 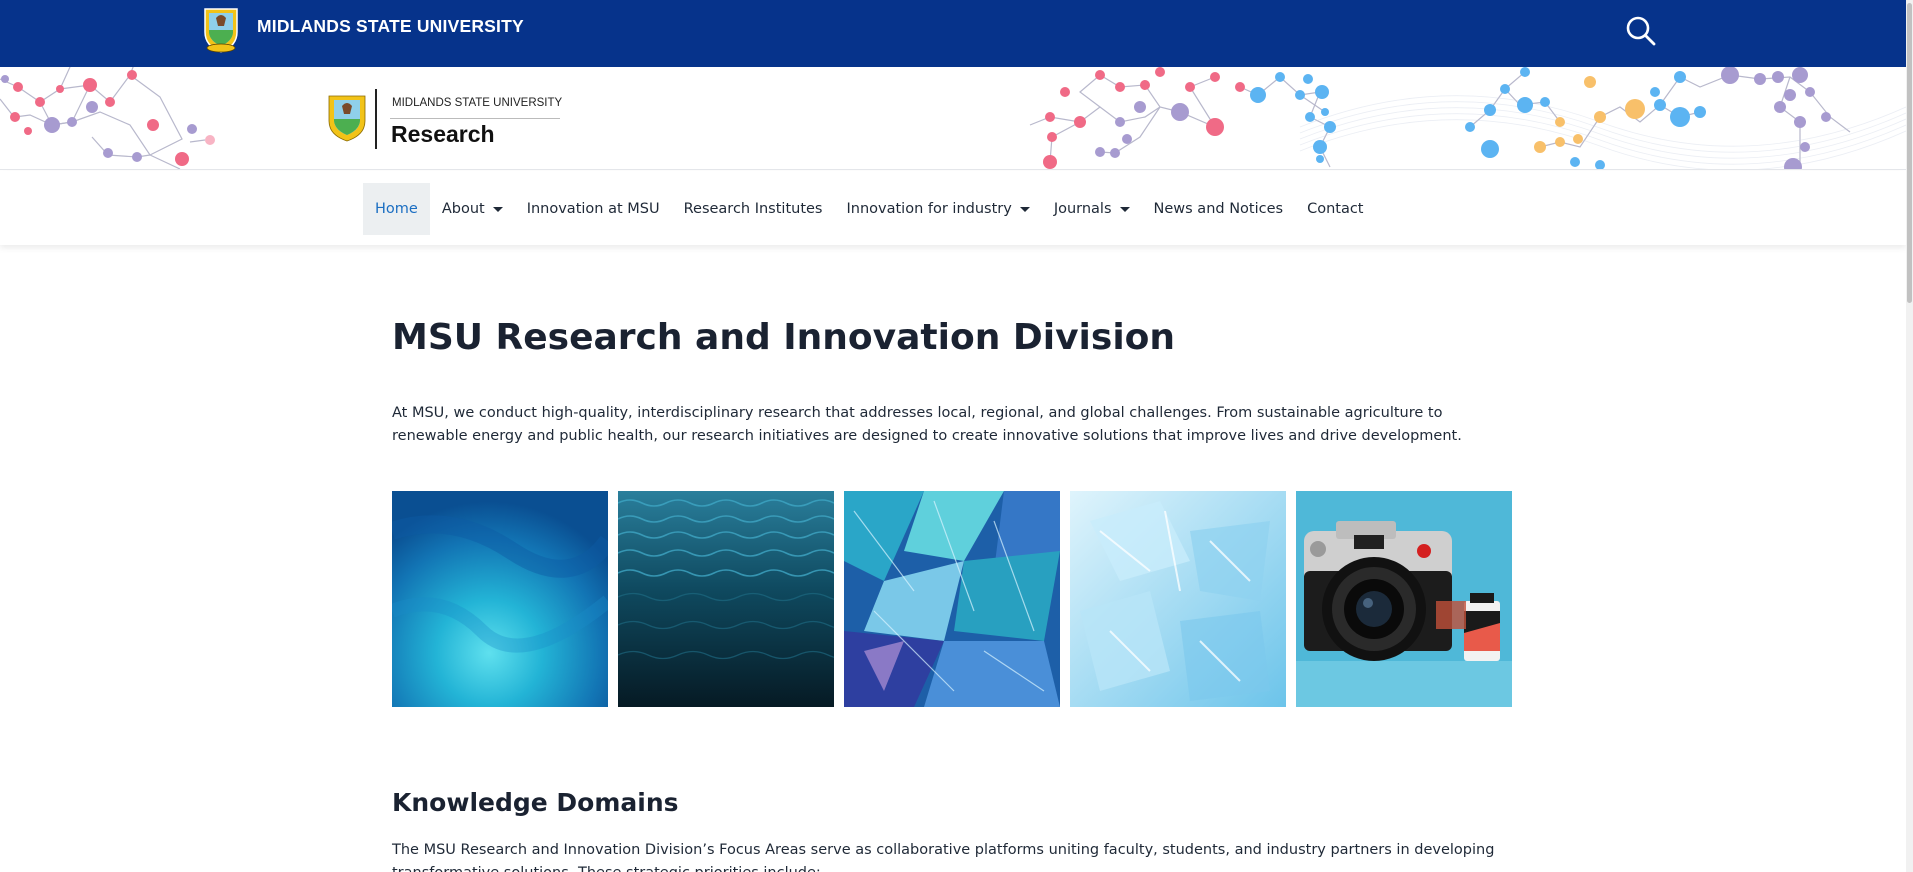 I want to click on nav-item-contact: Contact, so click(x=1335, y=209).